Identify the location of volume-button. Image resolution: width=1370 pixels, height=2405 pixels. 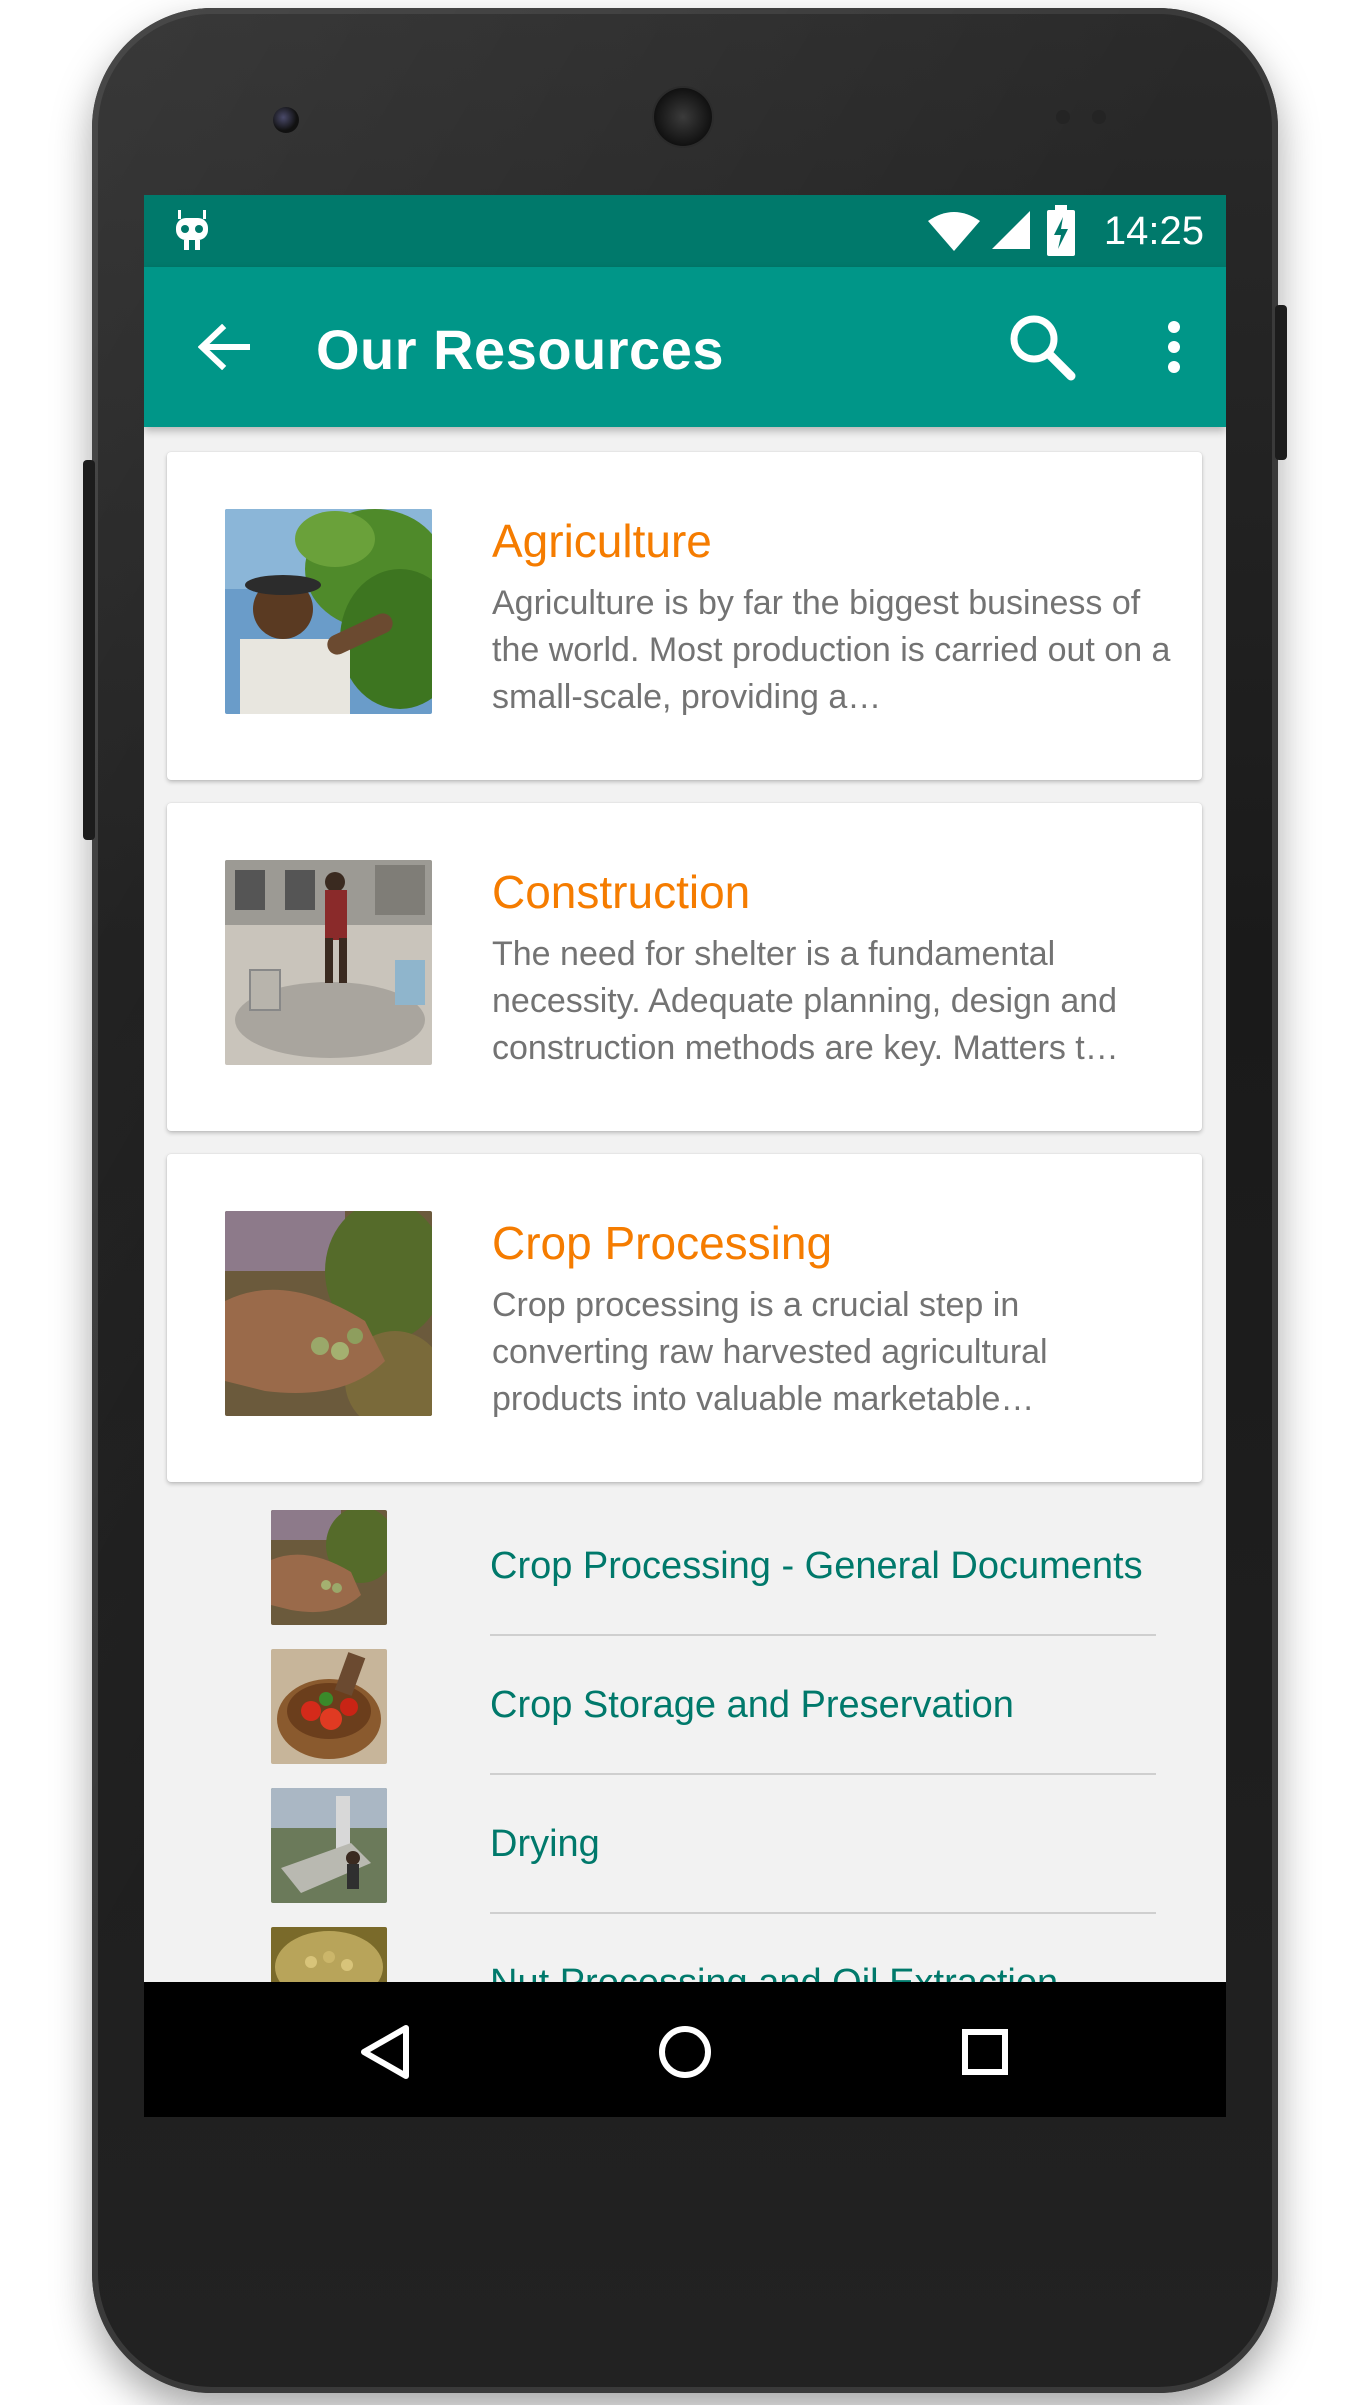
(89, 650).